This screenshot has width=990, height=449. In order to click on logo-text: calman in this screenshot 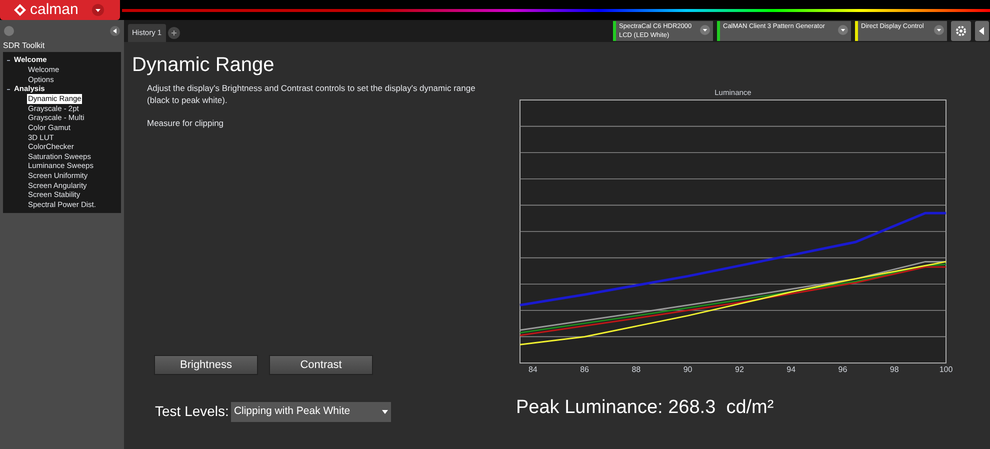, I will do `click(54, 10)`.